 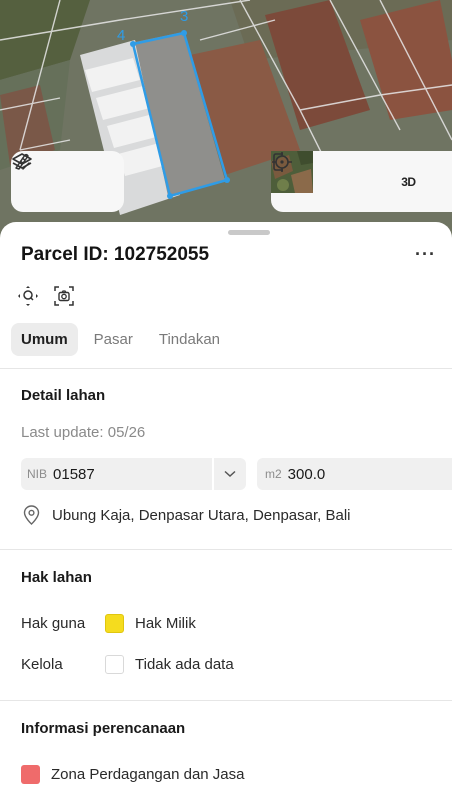 I want to click on chevron-down-icon, so click(x=230, y=474).